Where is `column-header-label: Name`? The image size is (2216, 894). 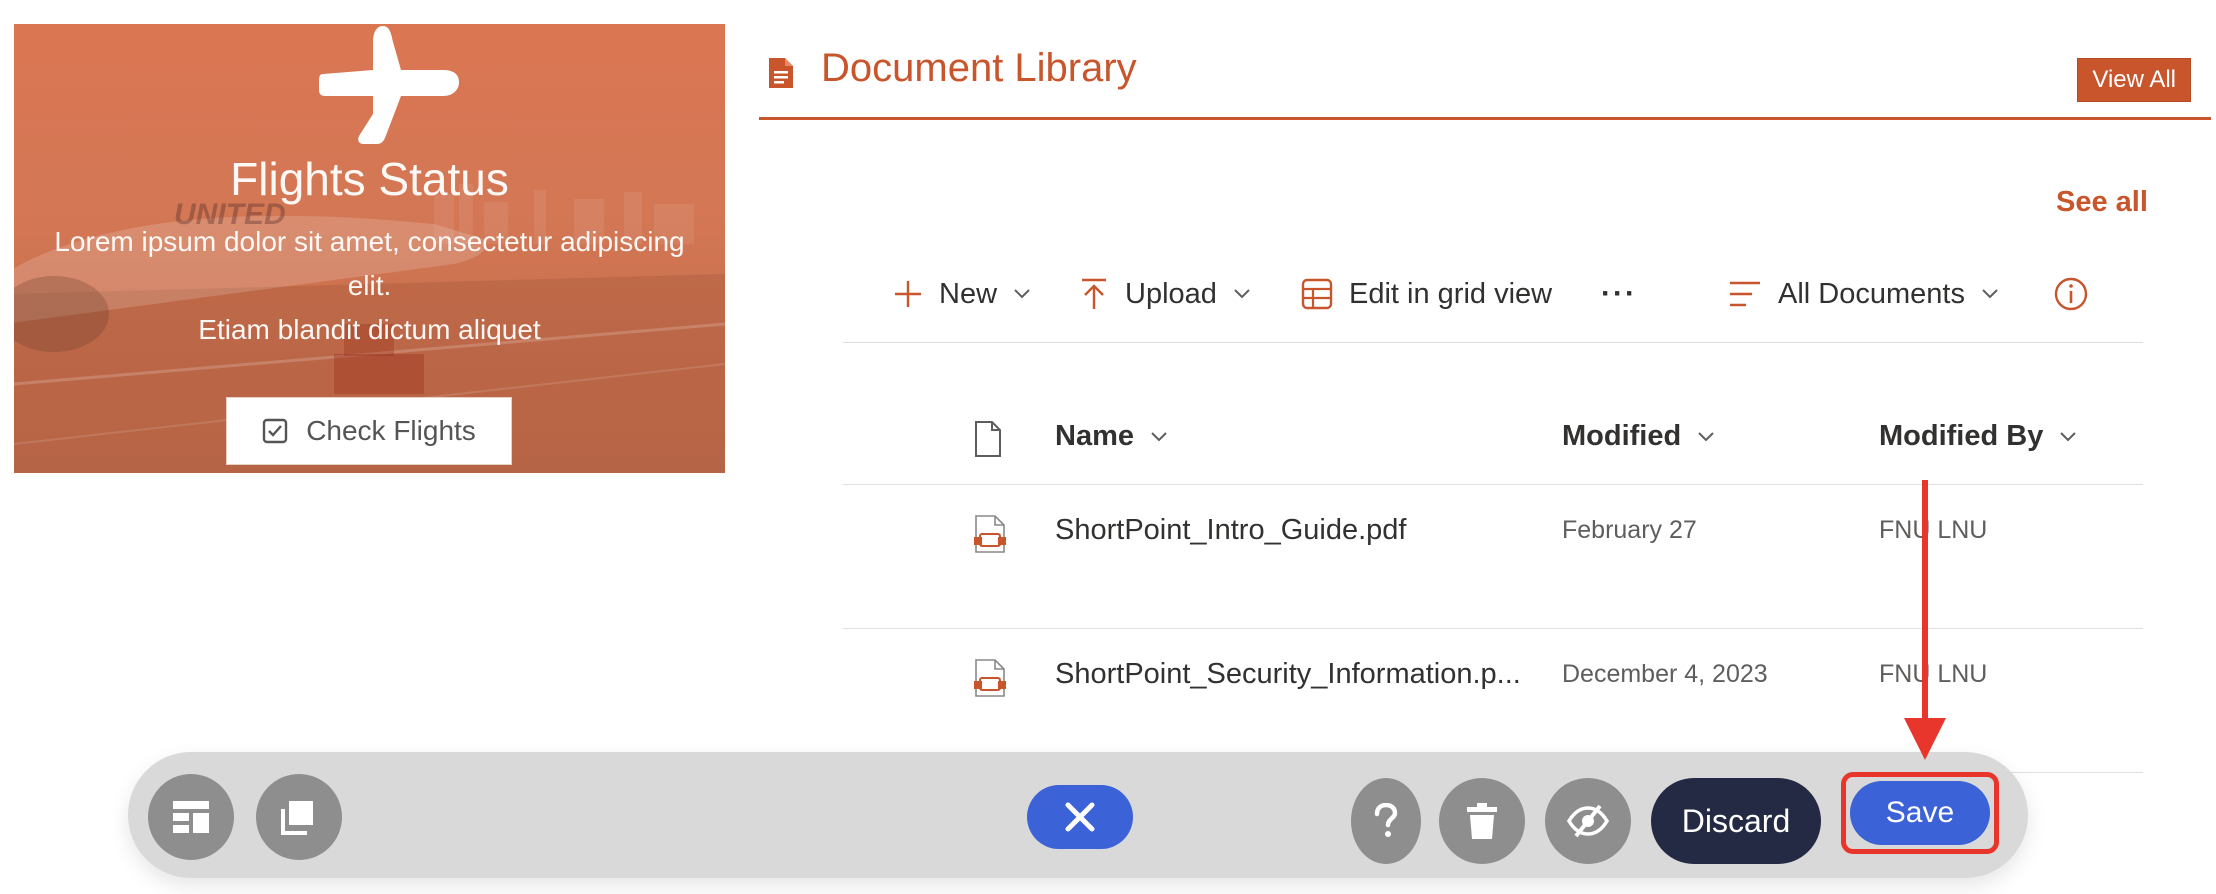 column-header-label: Name is located at coordinates (1094, 436).